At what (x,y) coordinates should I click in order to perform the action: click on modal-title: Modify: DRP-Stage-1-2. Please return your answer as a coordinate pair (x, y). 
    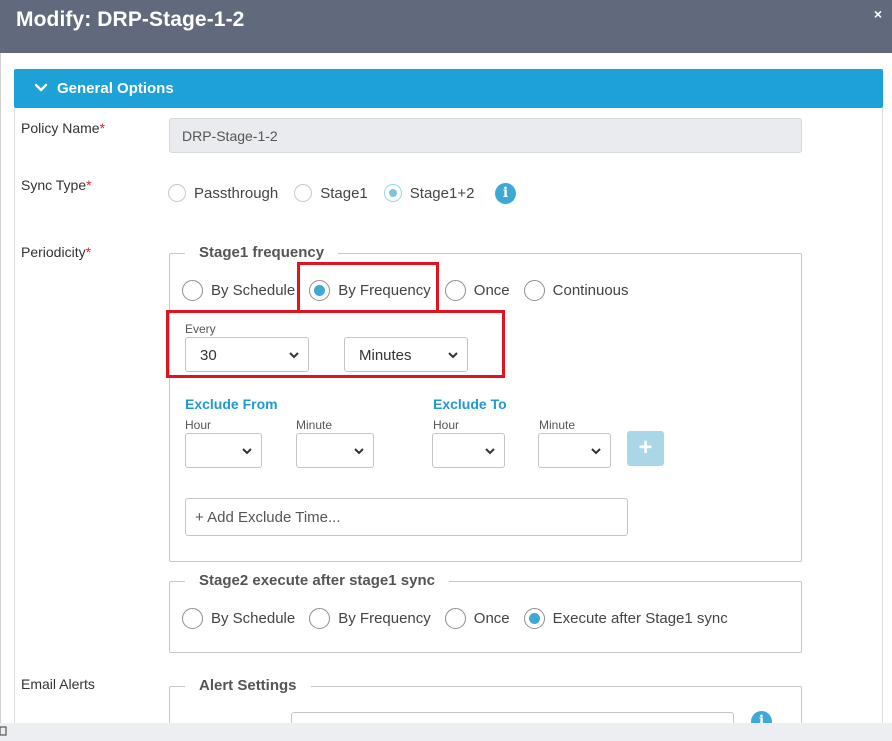
    Looking at the image, I should click on (130, 19).